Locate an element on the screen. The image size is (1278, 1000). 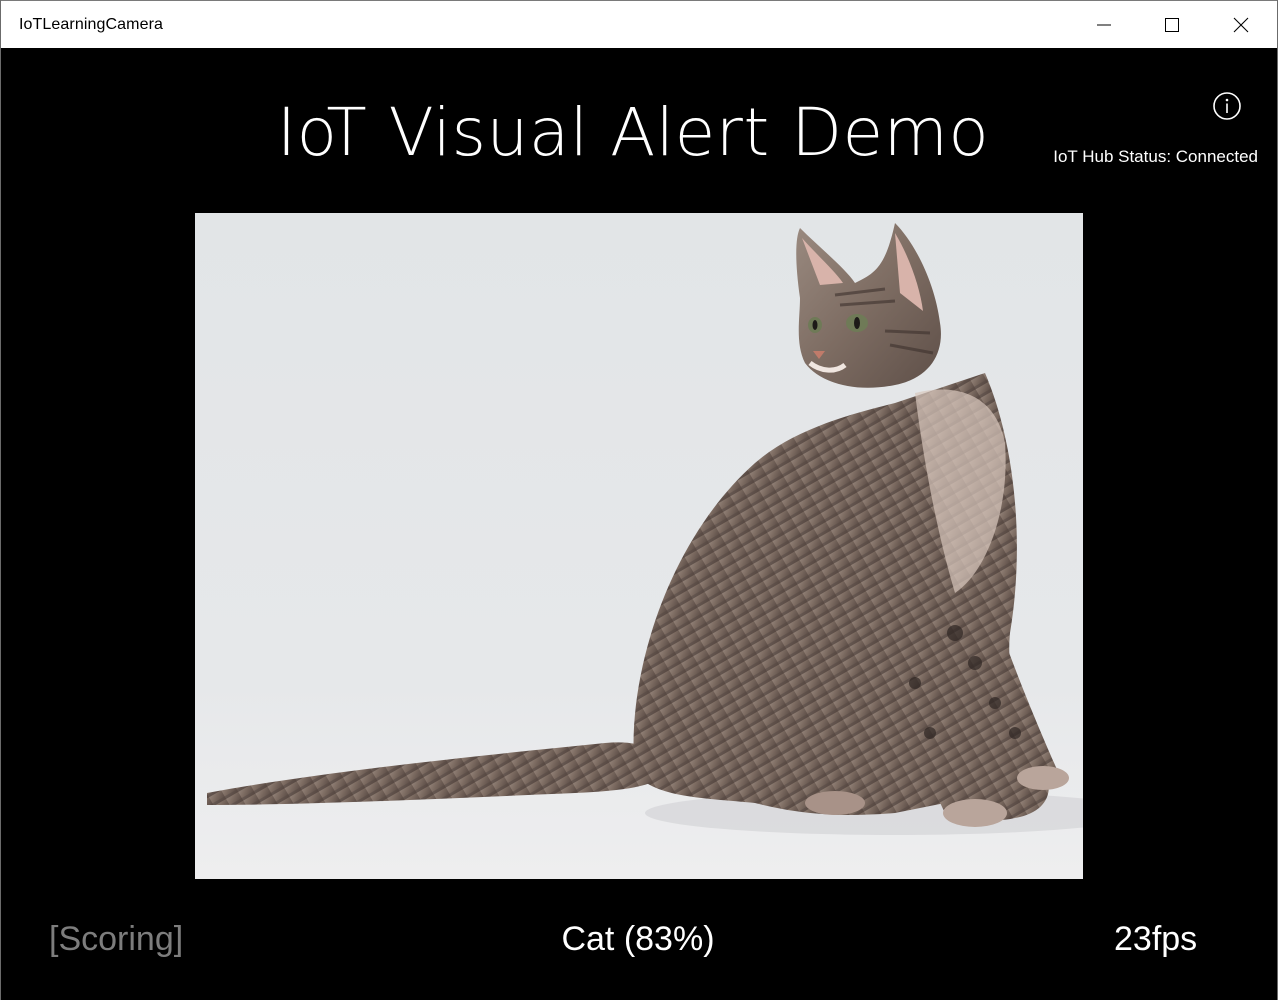
title-bar: IoTLearningCamera is located at coordinates (639, 24).